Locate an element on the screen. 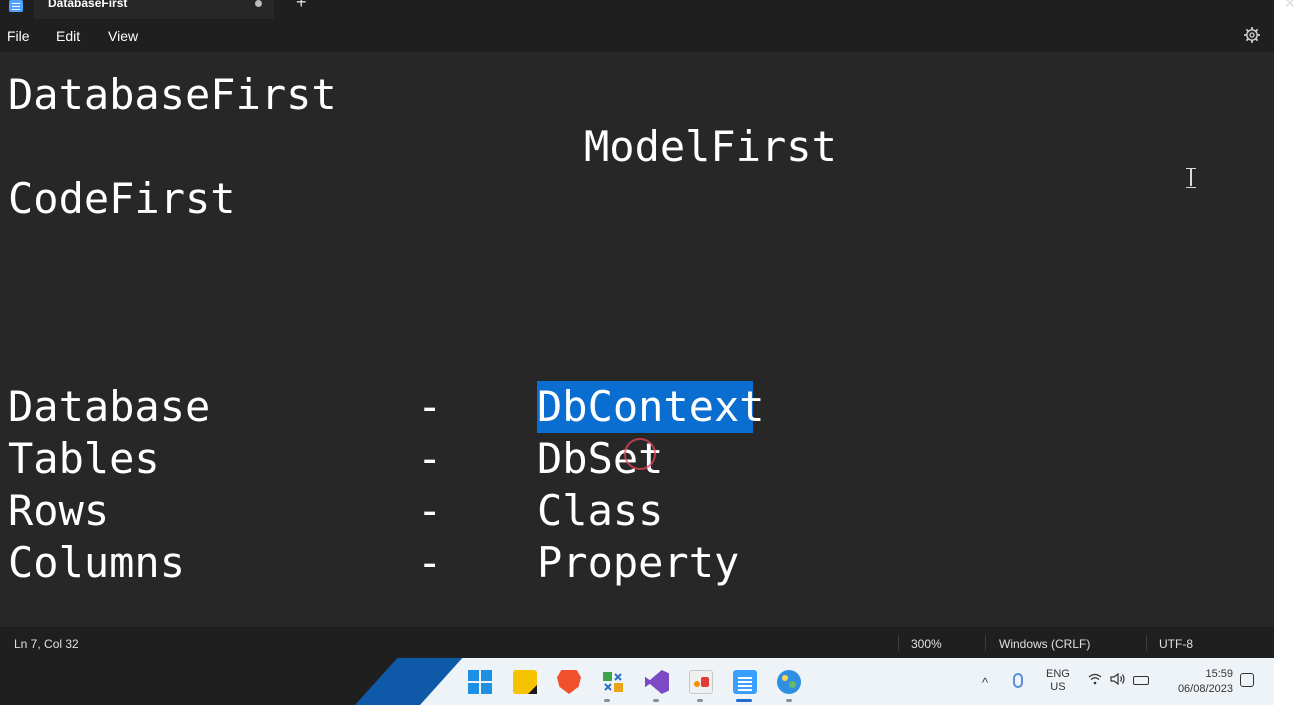 The height and width of the screenshot is (705, 1313). selected-text: DbContext is located at coordinates (651, 406).